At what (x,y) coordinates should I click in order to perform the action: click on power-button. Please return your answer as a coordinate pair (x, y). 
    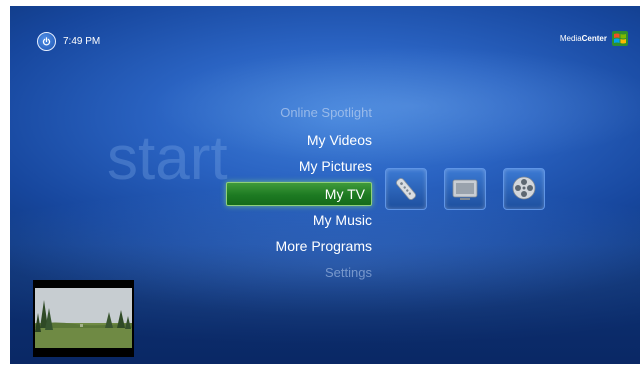
    Looking at the image, I should click on (46, 41).